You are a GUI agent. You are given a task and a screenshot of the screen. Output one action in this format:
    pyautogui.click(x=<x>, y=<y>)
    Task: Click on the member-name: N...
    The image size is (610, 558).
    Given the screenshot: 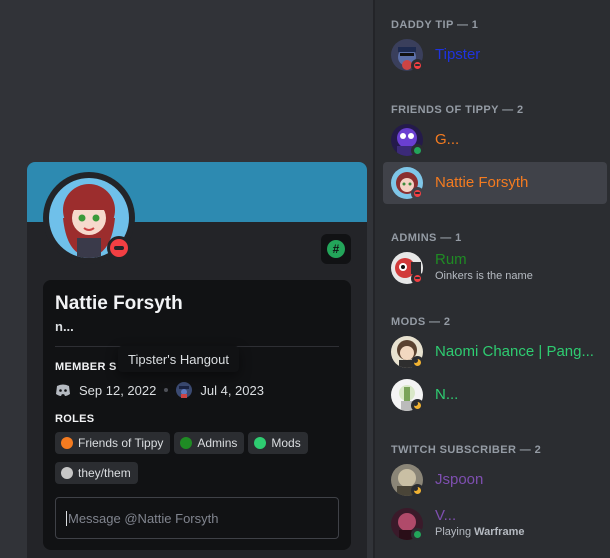 What is the action you would take?
    pyautogui.click(x=447, y=394)
    